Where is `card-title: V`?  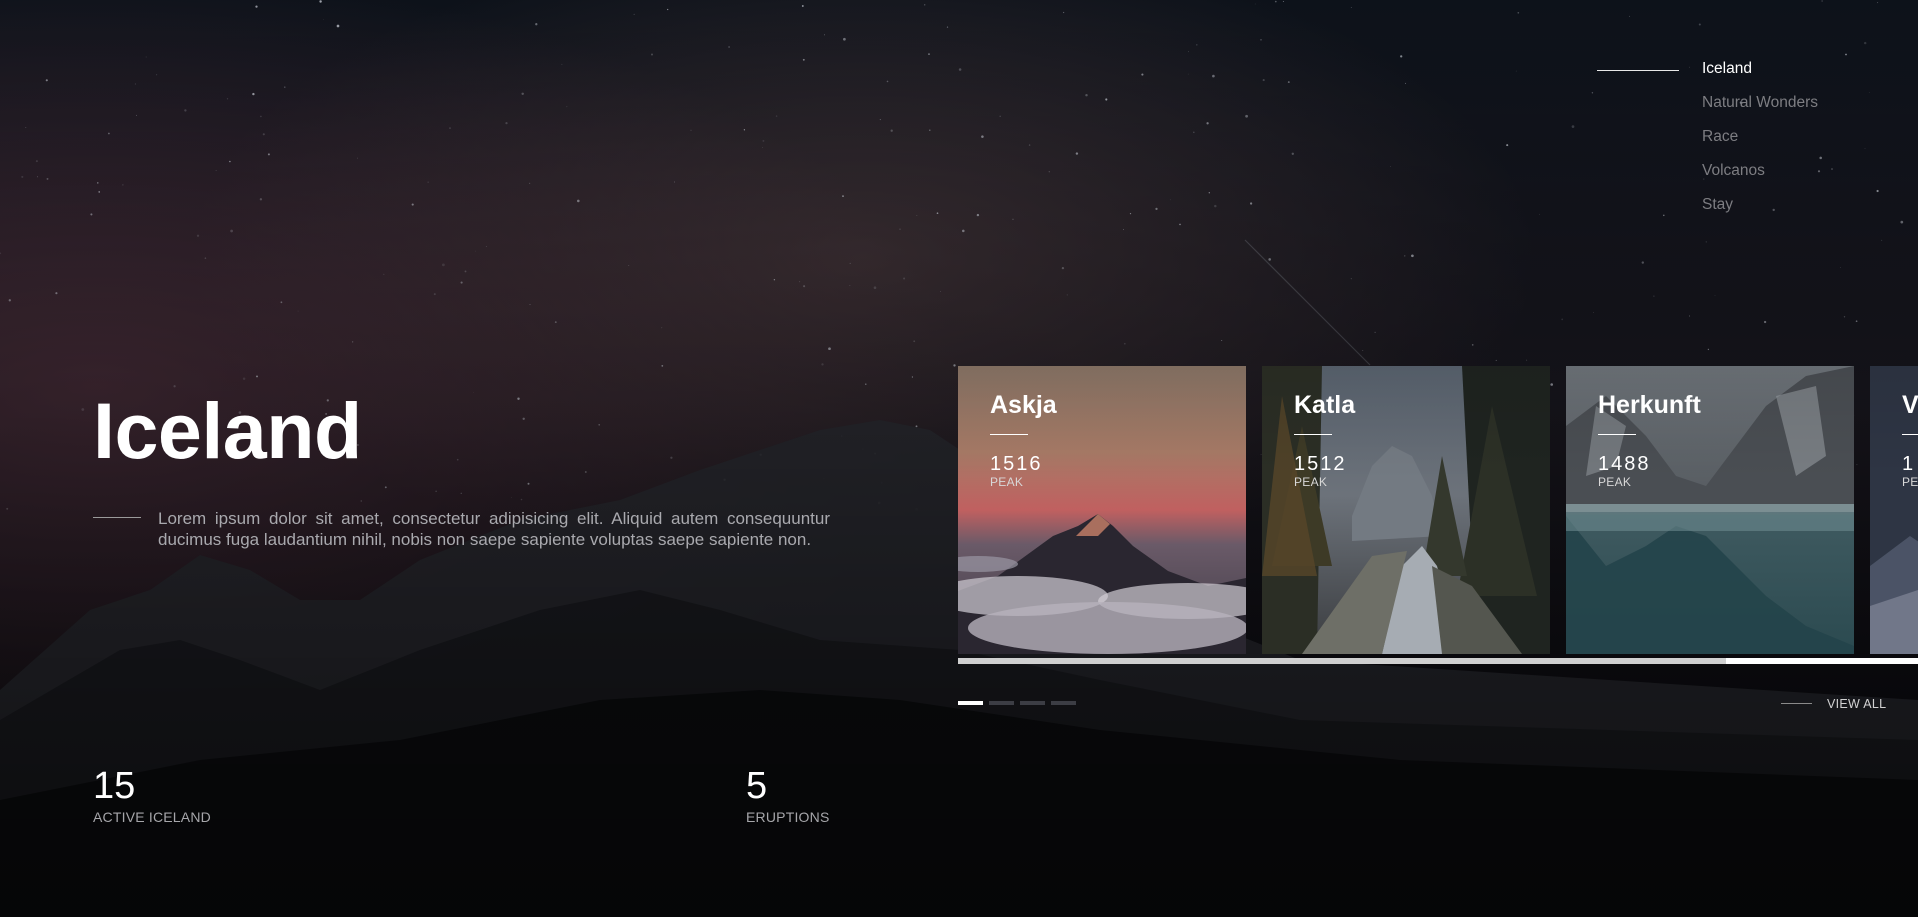
card-title: V is located at coordinates (1910, 405).